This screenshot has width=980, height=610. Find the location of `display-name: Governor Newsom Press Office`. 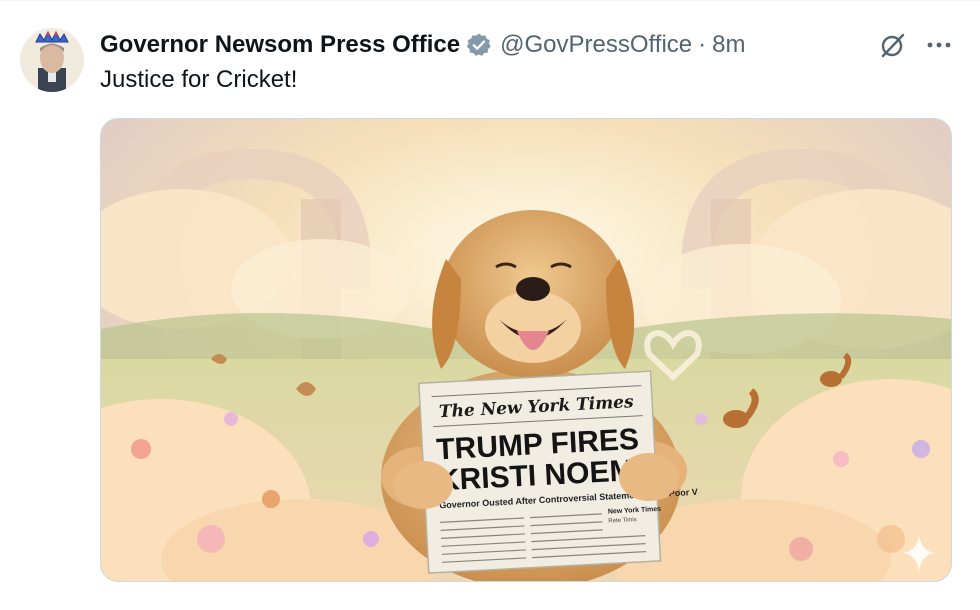

display-name: Governor Newsom Press Office is located at coordinates (280, 45).